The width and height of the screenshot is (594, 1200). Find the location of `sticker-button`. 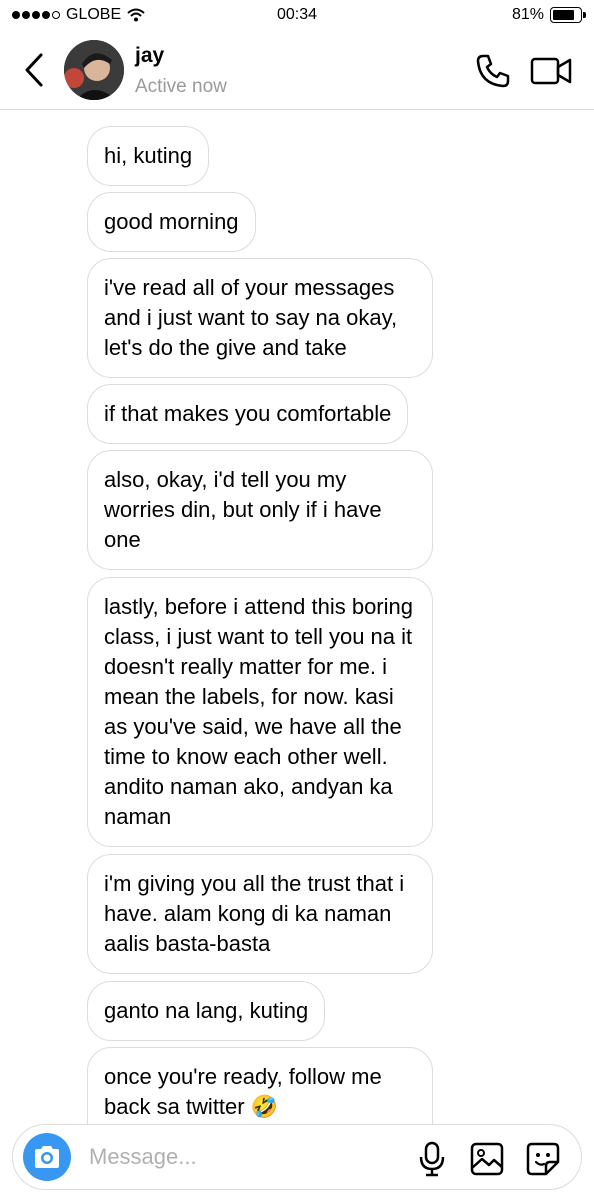

sticker-button is located at coordinates (543, 1159).